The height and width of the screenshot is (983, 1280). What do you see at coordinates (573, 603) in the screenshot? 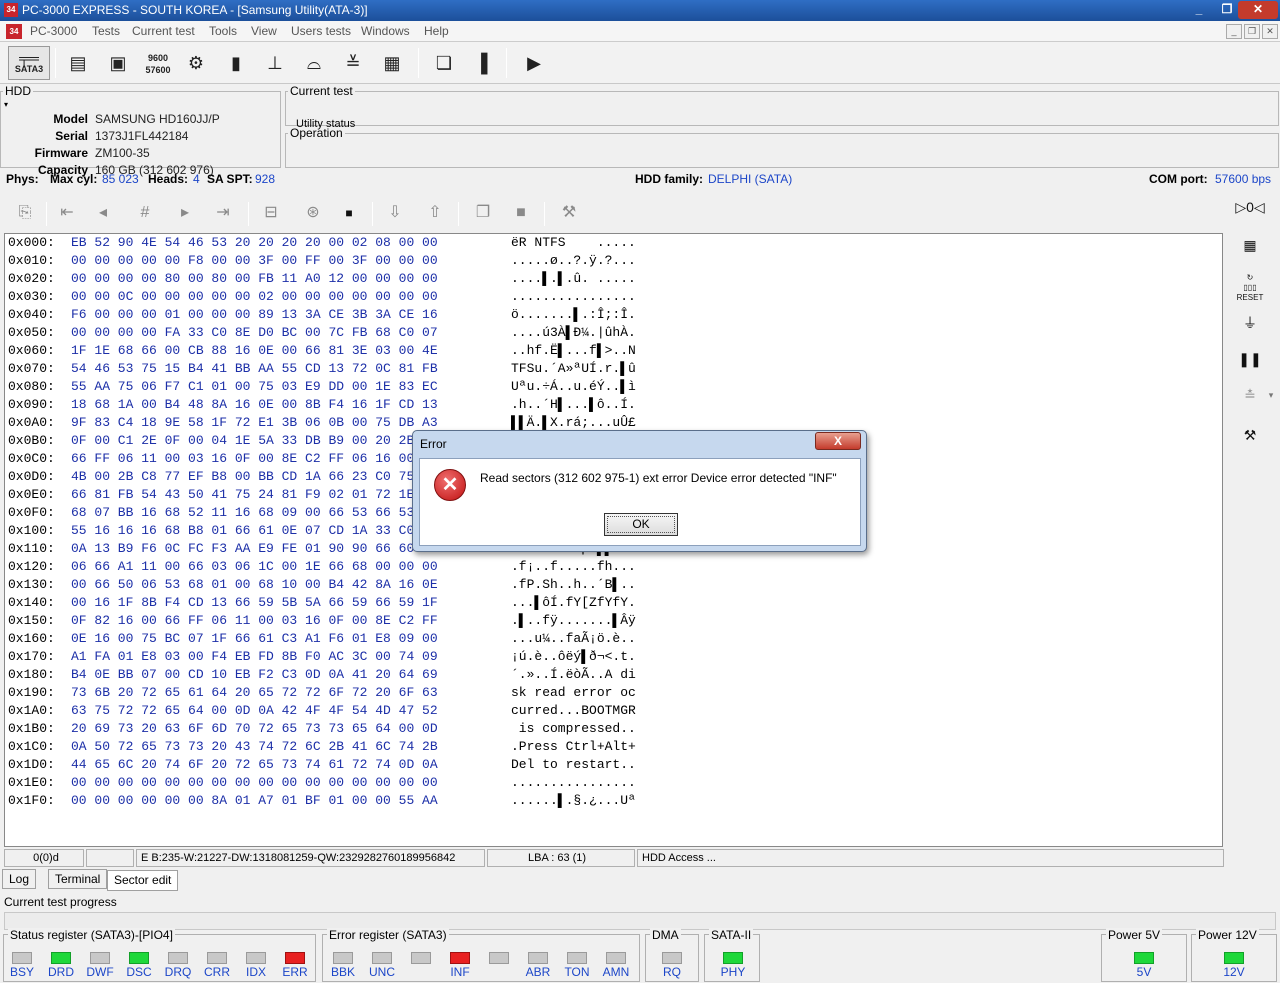
I see `hex-ascii: ...▌ôÍ.fY[ZfYfY.` at bounding box center [573, 603].